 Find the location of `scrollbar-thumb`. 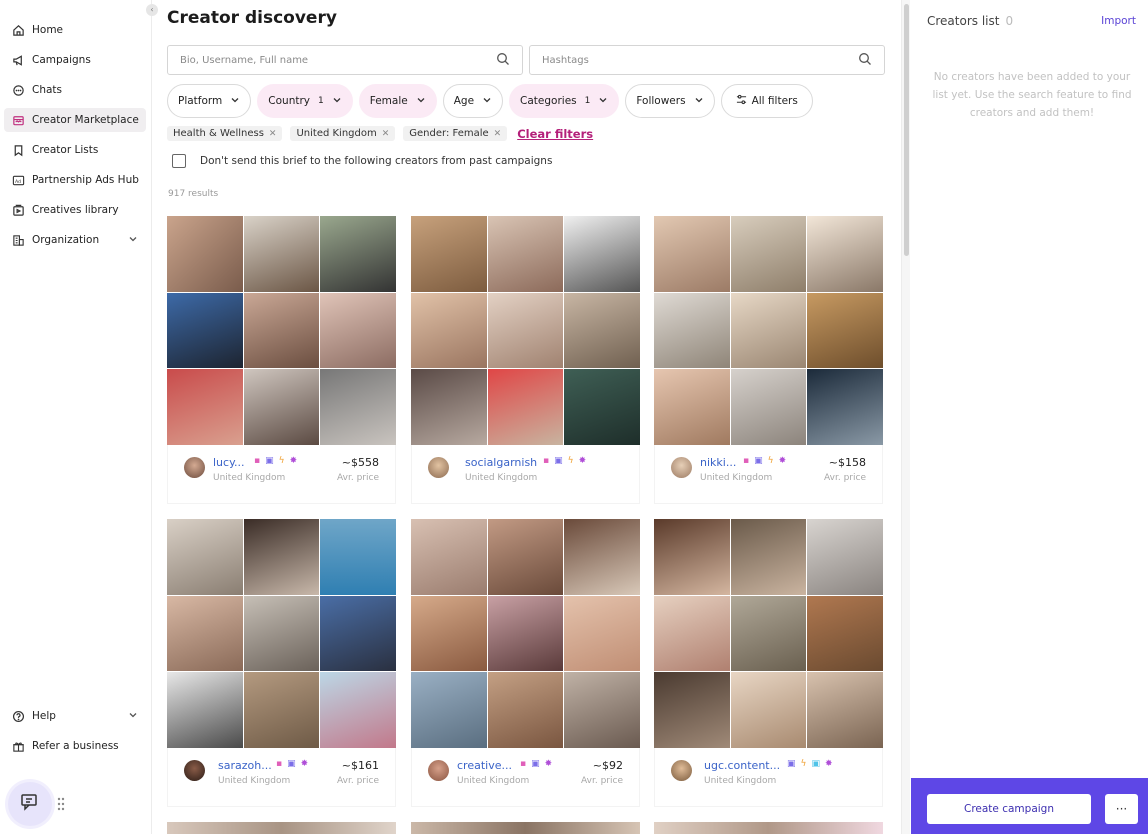

scrollbar-thumb is located at coordinates (906, 130).